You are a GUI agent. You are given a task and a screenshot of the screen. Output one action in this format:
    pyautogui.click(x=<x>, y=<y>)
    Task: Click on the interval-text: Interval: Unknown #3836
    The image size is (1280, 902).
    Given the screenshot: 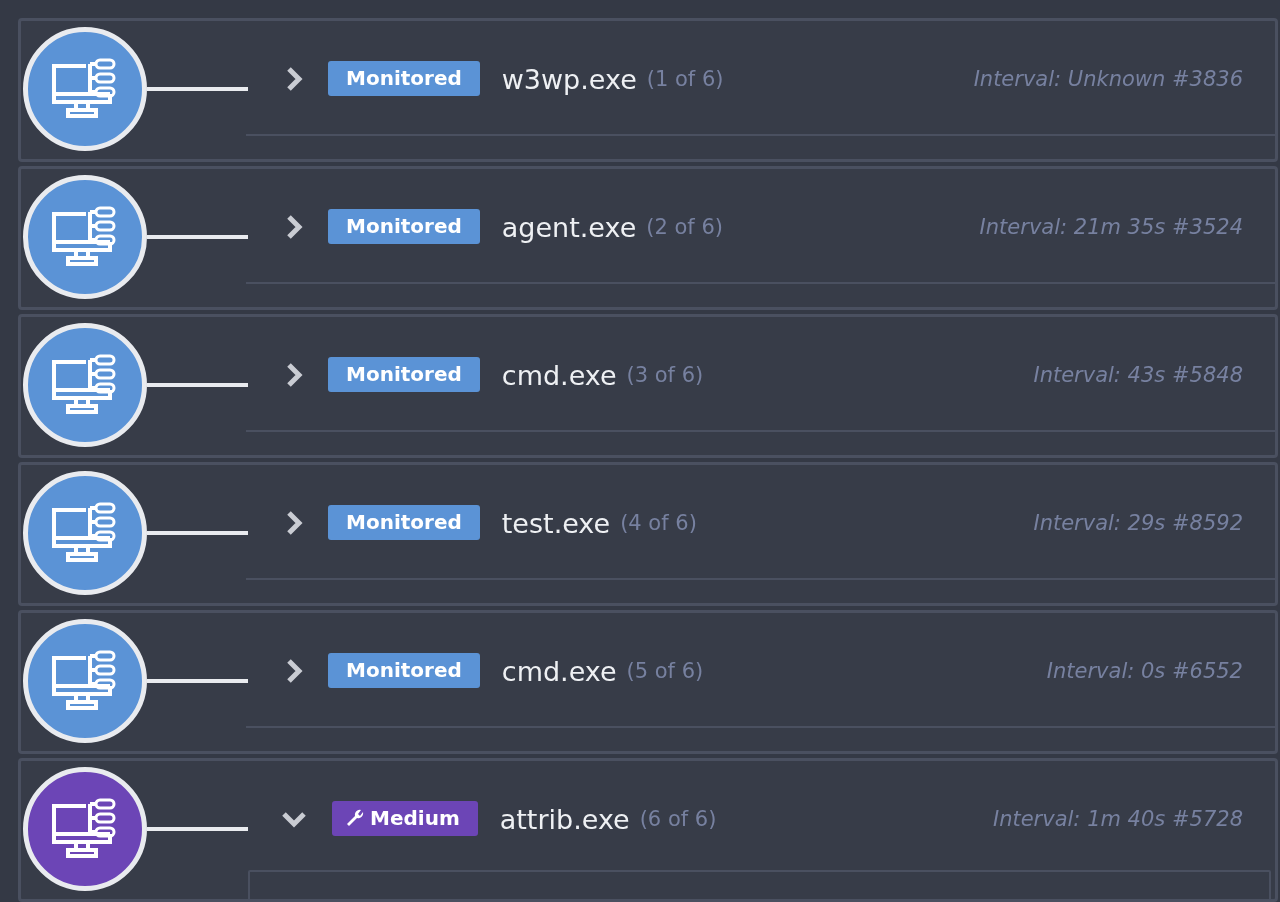 What is the action you would take?
    pyautogui.click(x=1108, y=79)
    